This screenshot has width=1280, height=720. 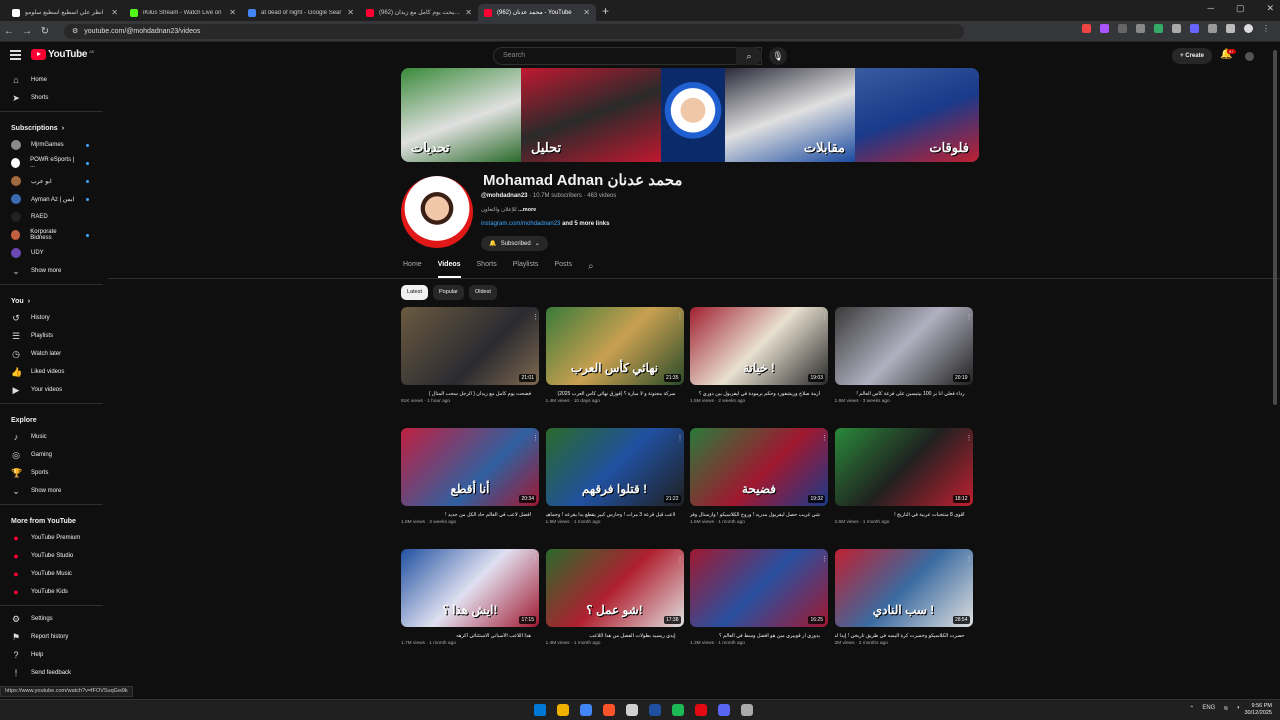 I want to click on tab-home: Home, so click(x=412, y=269).